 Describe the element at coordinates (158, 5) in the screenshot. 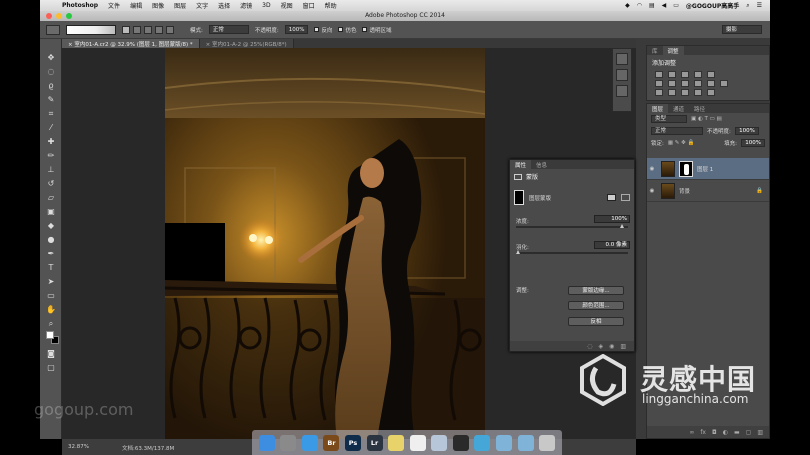

I see `menu-image: 图像` at that location.